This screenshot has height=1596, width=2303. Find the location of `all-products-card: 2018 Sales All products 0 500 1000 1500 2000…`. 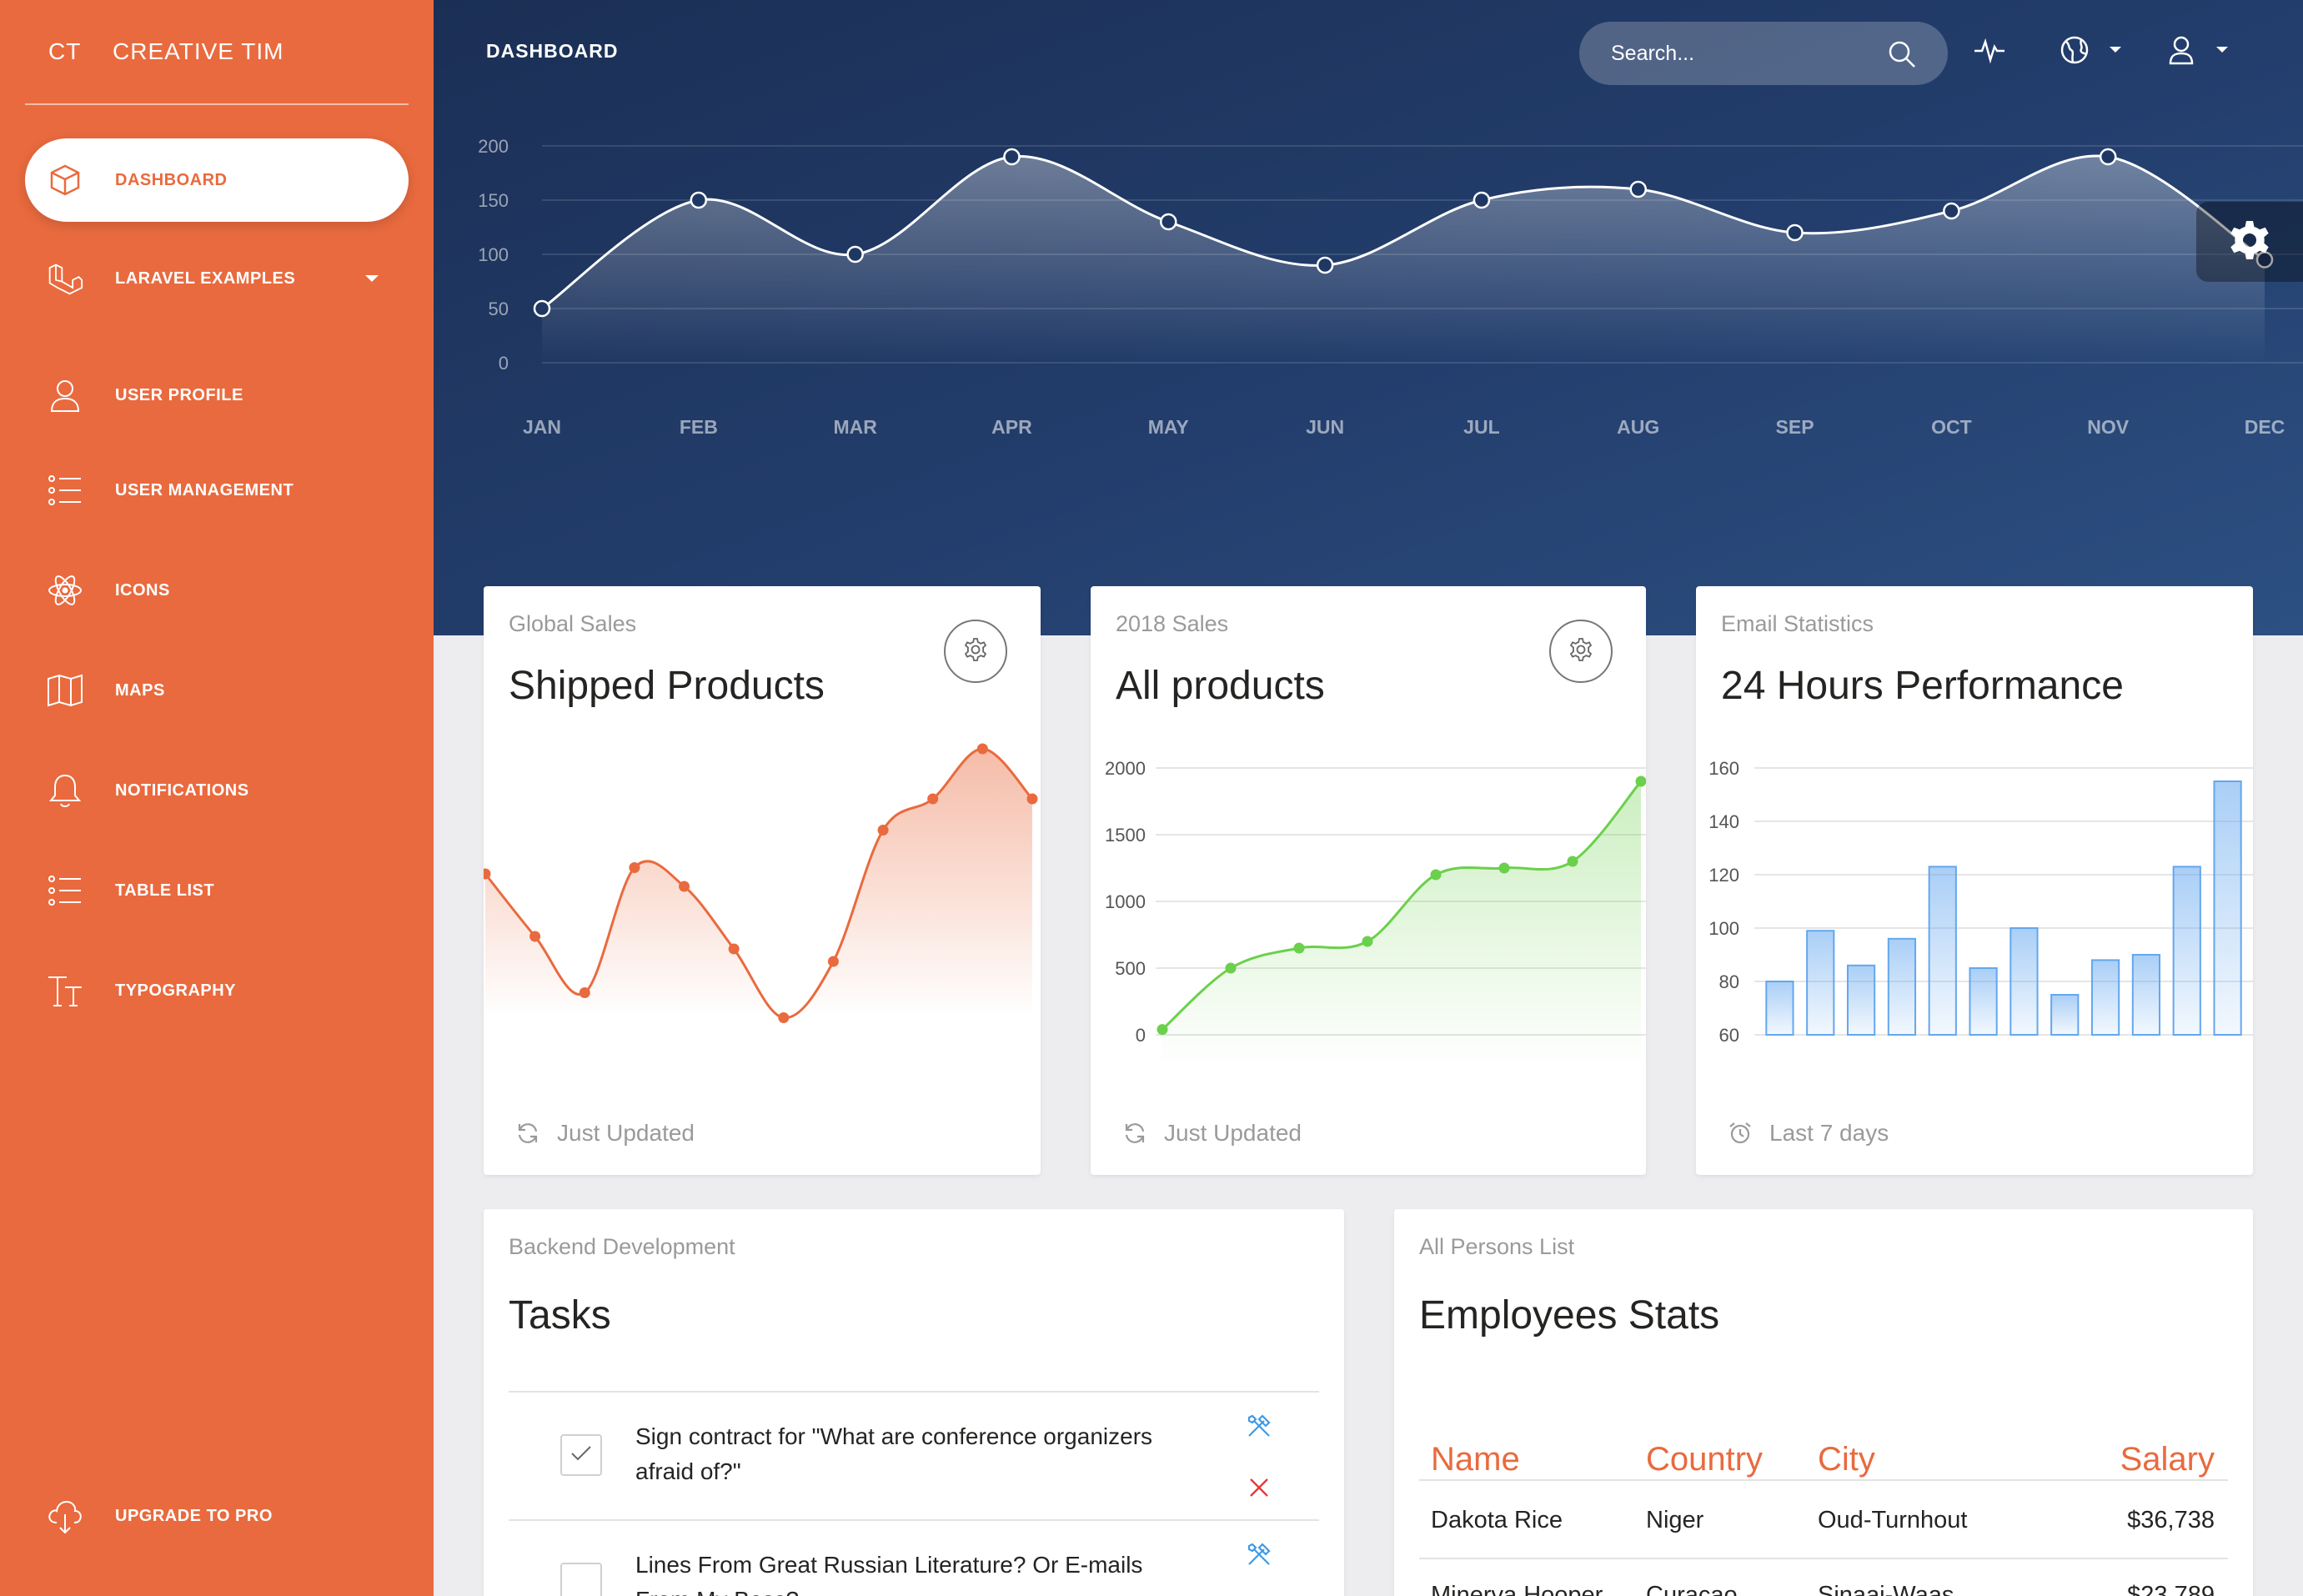

all-products-card: 2018 Sales All products 0 500 1000 1500 2000… is located at coordinates (1368, 880).